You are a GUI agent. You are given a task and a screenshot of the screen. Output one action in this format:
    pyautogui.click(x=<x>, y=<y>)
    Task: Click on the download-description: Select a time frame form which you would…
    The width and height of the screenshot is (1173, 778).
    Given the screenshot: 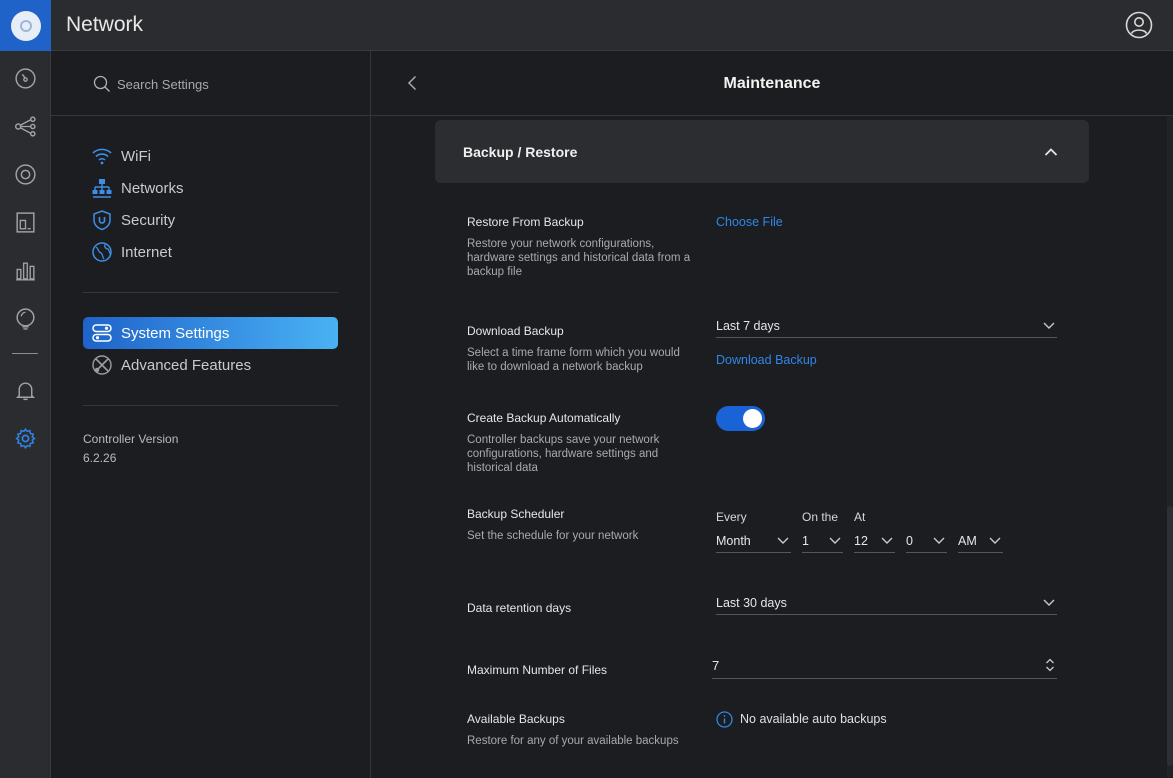 What is the action you would take?
    pyautogui.click(x=573, y=360)
    